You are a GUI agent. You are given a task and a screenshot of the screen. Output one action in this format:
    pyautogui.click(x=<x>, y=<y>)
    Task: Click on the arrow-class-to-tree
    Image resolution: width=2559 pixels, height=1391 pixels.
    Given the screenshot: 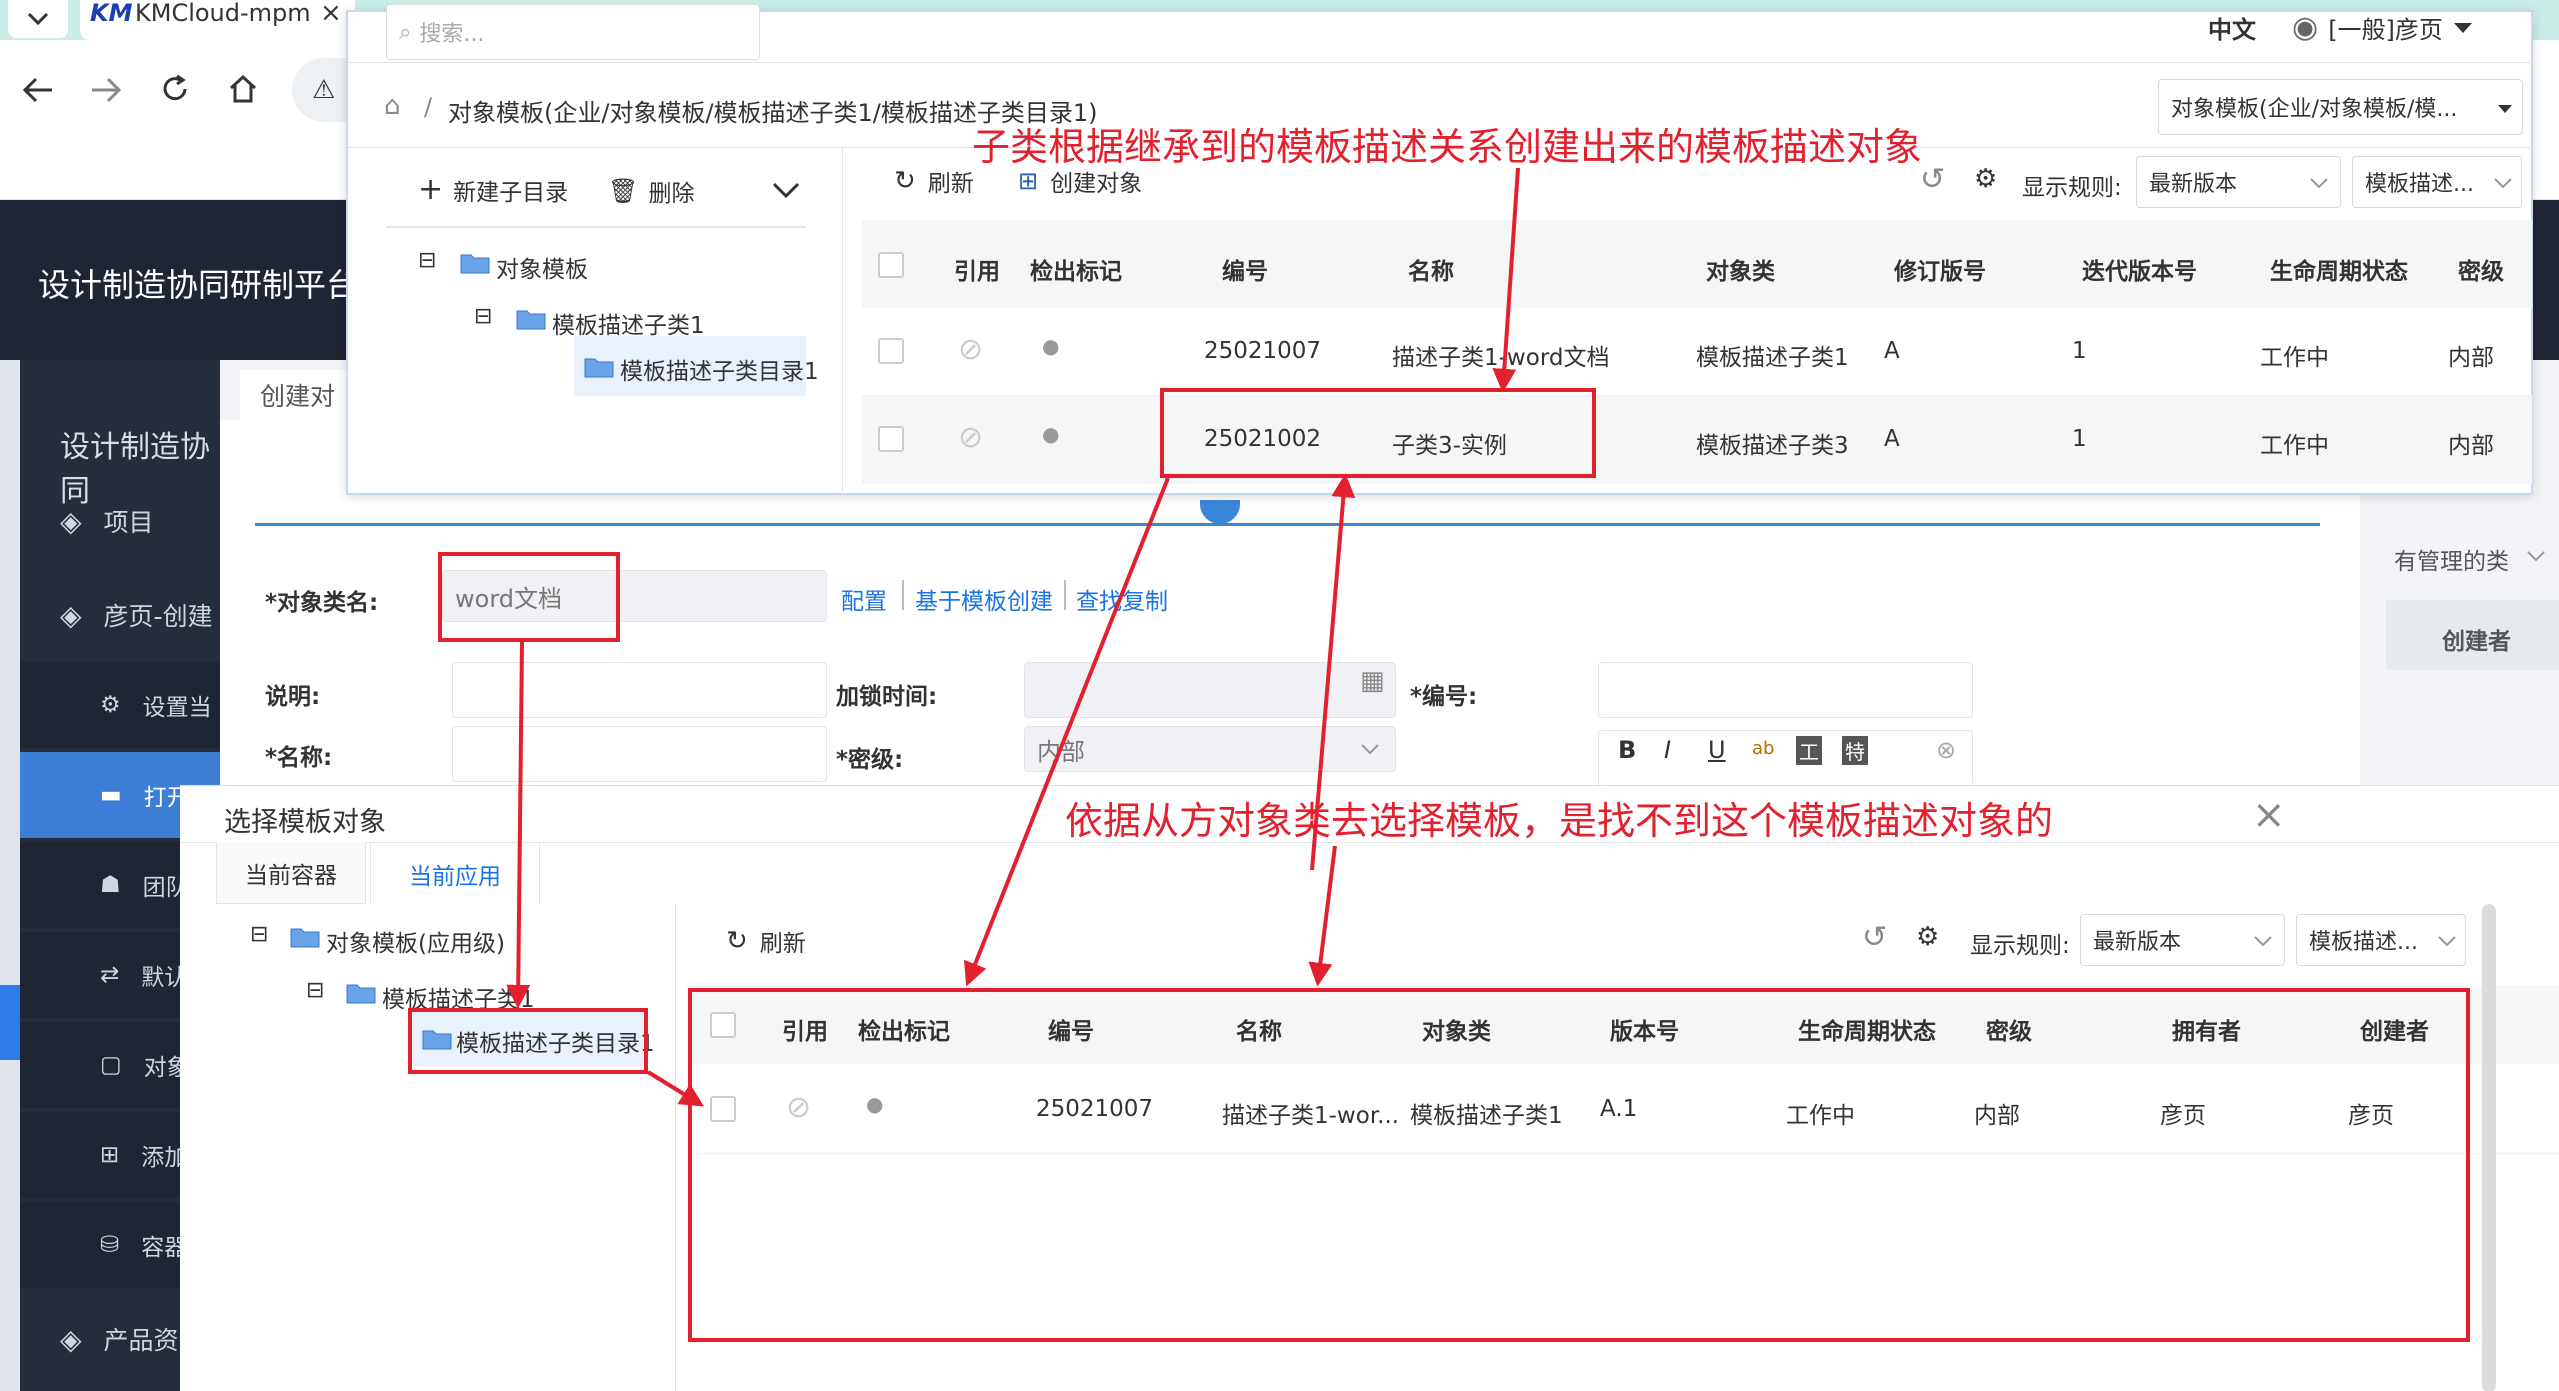 What is the action you would take?
    pyautogui.click(x=518, y=825)
    